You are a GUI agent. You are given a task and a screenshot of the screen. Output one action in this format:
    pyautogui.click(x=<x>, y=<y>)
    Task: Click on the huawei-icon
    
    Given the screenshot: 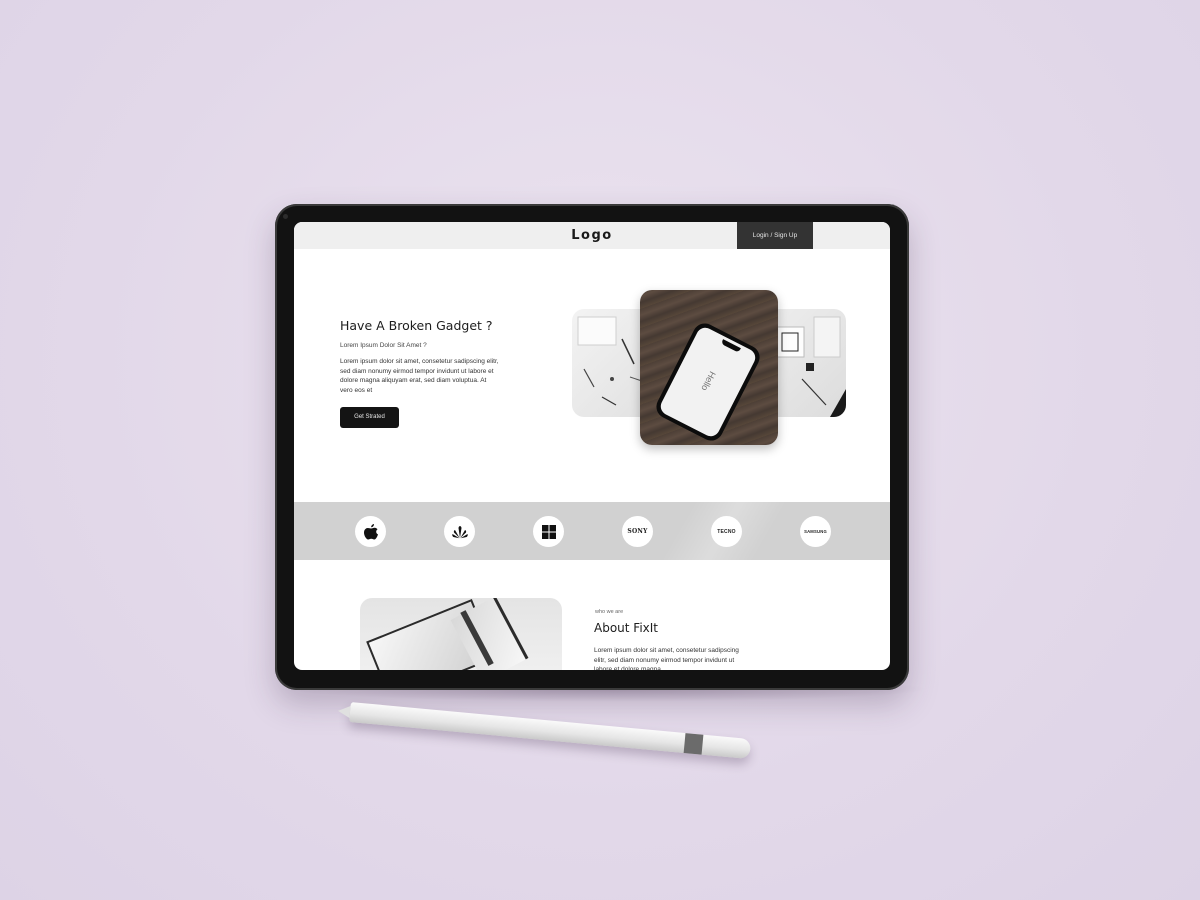 What is the action you would take?
    pyautogui.click(x=459, y=531)
    